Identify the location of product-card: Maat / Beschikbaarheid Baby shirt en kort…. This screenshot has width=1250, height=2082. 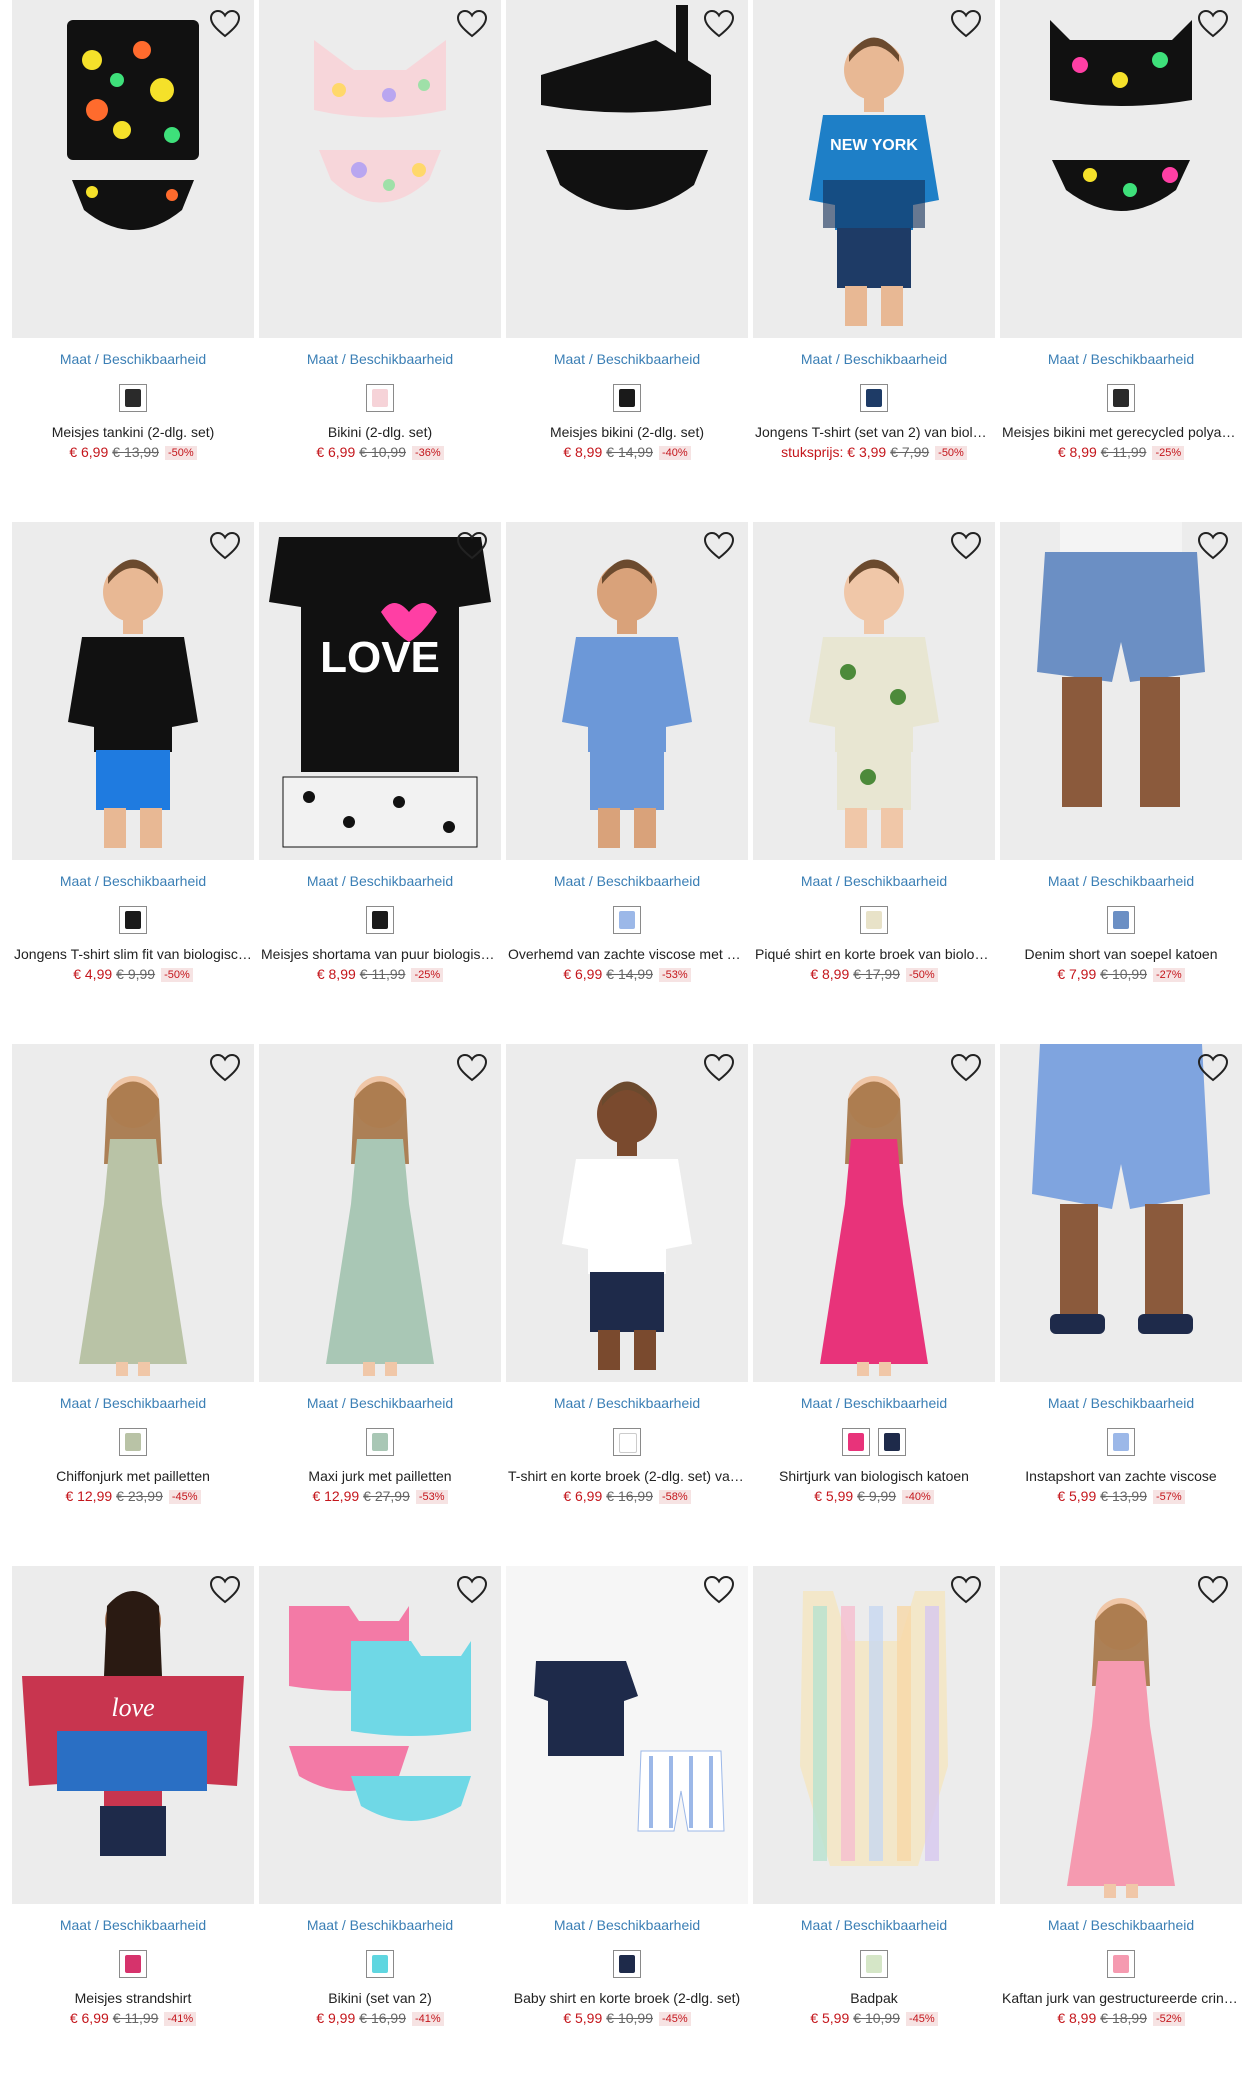
(627, 1797).